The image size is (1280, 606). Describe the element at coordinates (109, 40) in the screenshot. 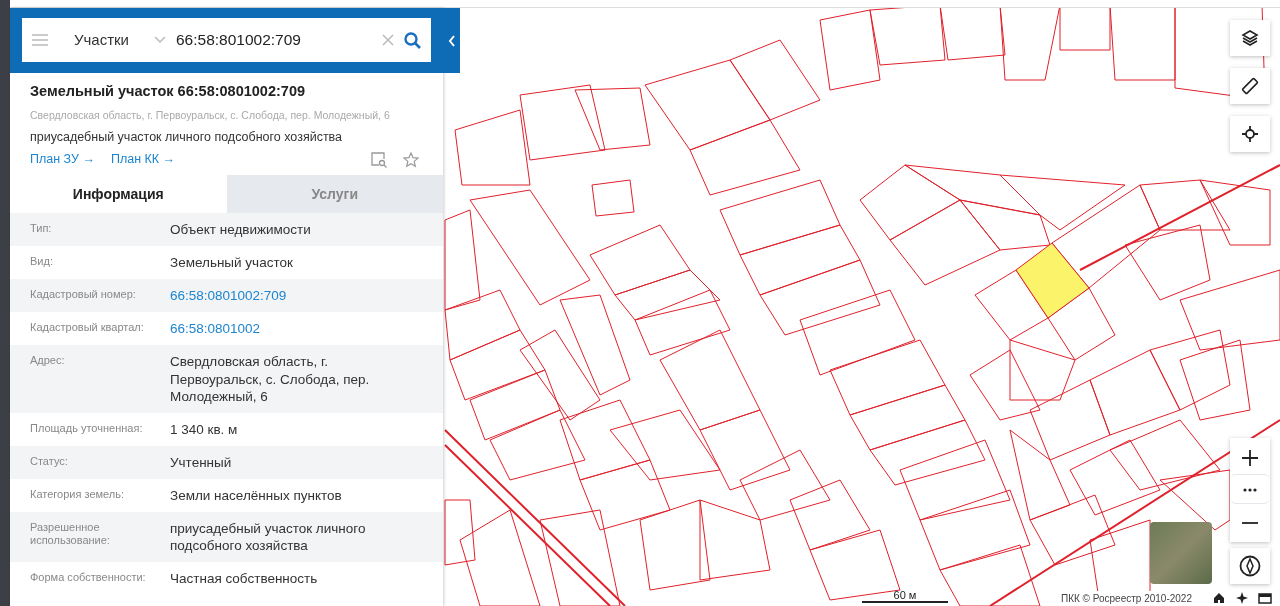

I see `category-dropdown: Участки` at that location.